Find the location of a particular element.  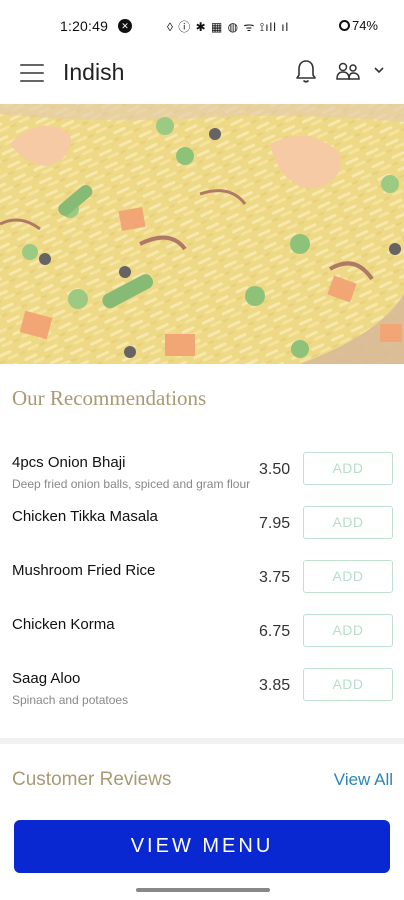

chevron-down-icon is located at coordinates (379, 70).